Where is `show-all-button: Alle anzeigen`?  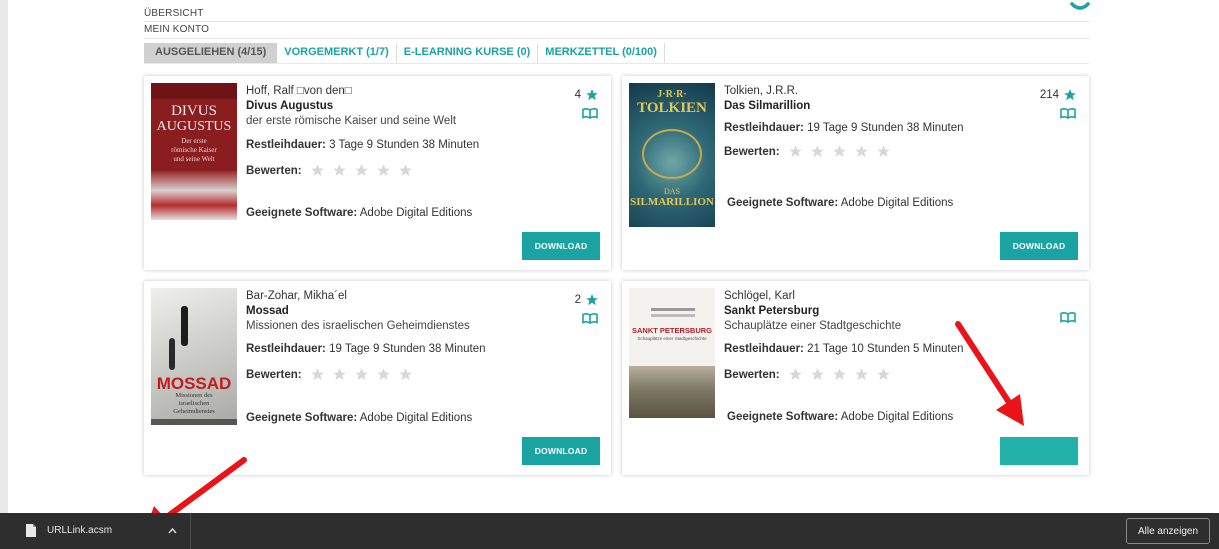
show-all-button: Alle anzeigen is located at coordinates (1168, 531).